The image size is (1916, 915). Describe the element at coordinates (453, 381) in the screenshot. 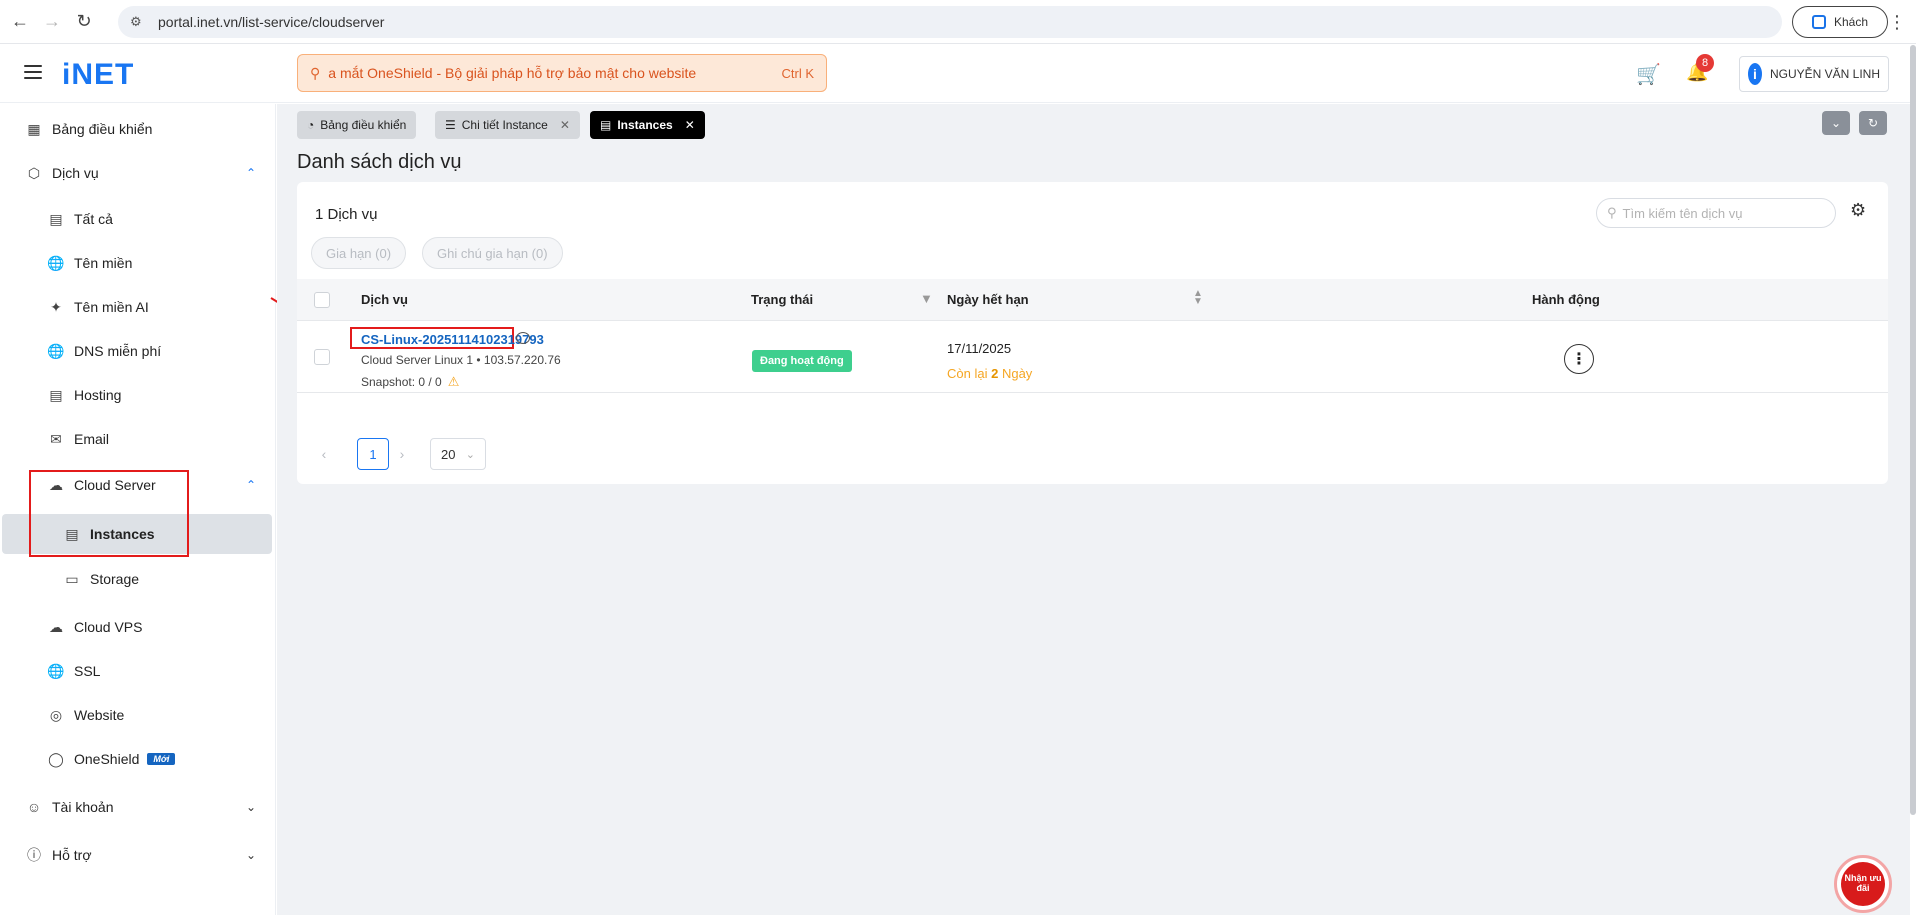

I see `warning-icon: ⚠` at that location.